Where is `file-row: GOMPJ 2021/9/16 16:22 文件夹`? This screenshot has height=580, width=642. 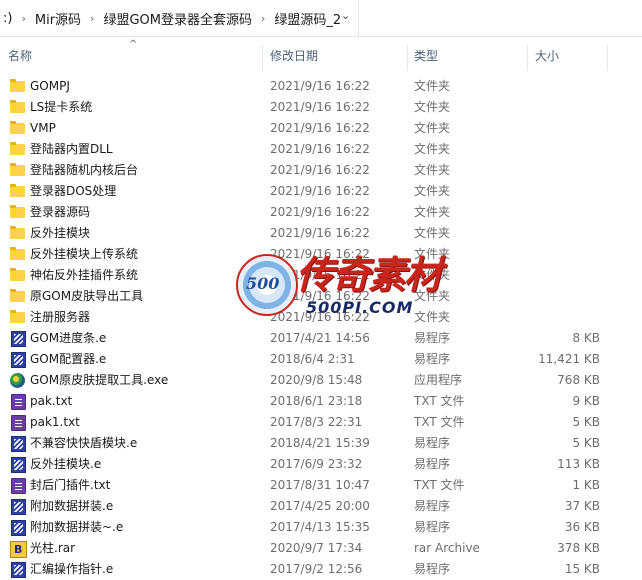 file-row: GOMPJ 2021/9/16 16:22 文件夹 is located at coordinates (321, 86).